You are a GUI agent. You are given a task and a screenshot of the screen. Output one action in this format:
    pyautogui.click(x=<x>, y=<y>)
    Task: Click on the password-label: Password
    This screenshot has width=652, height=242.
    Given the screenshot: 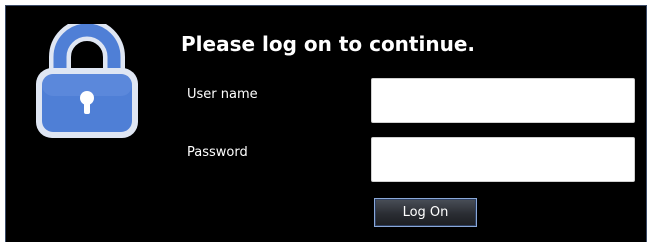 What is the action you would take?
    pyautogui.click(x=217, y=152)
    